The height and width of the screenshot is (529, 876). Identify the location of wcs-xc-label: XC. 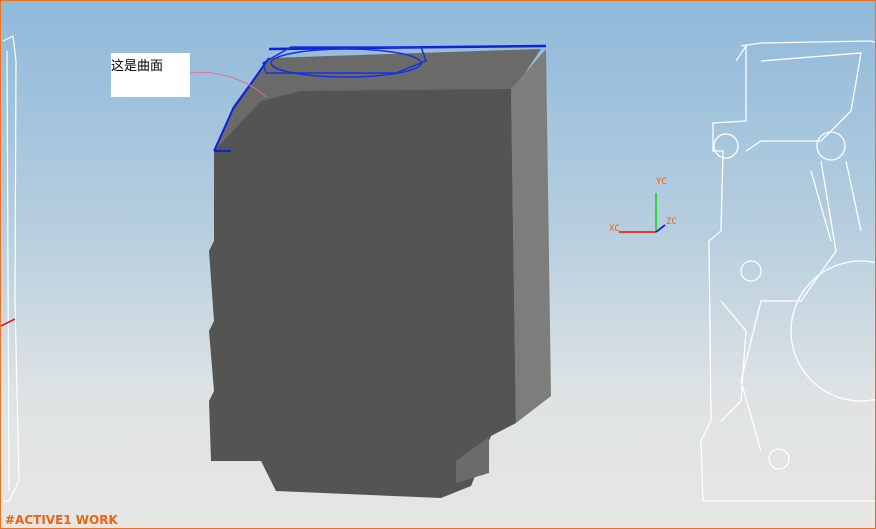
(614, 229).